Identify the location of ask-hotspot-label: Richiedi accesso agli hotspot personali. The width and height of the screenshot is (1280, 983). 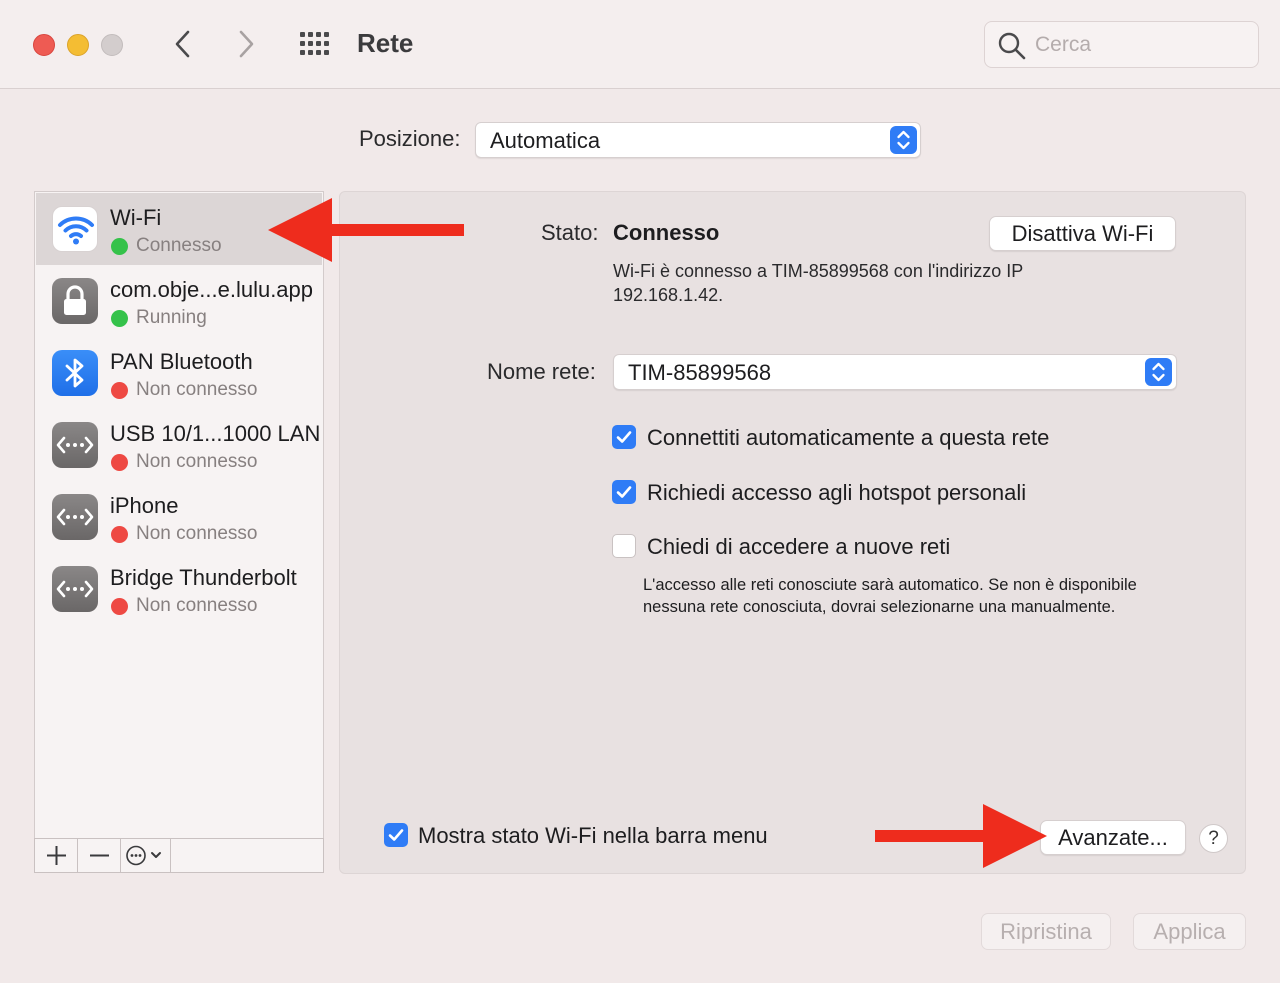
(837, 492).